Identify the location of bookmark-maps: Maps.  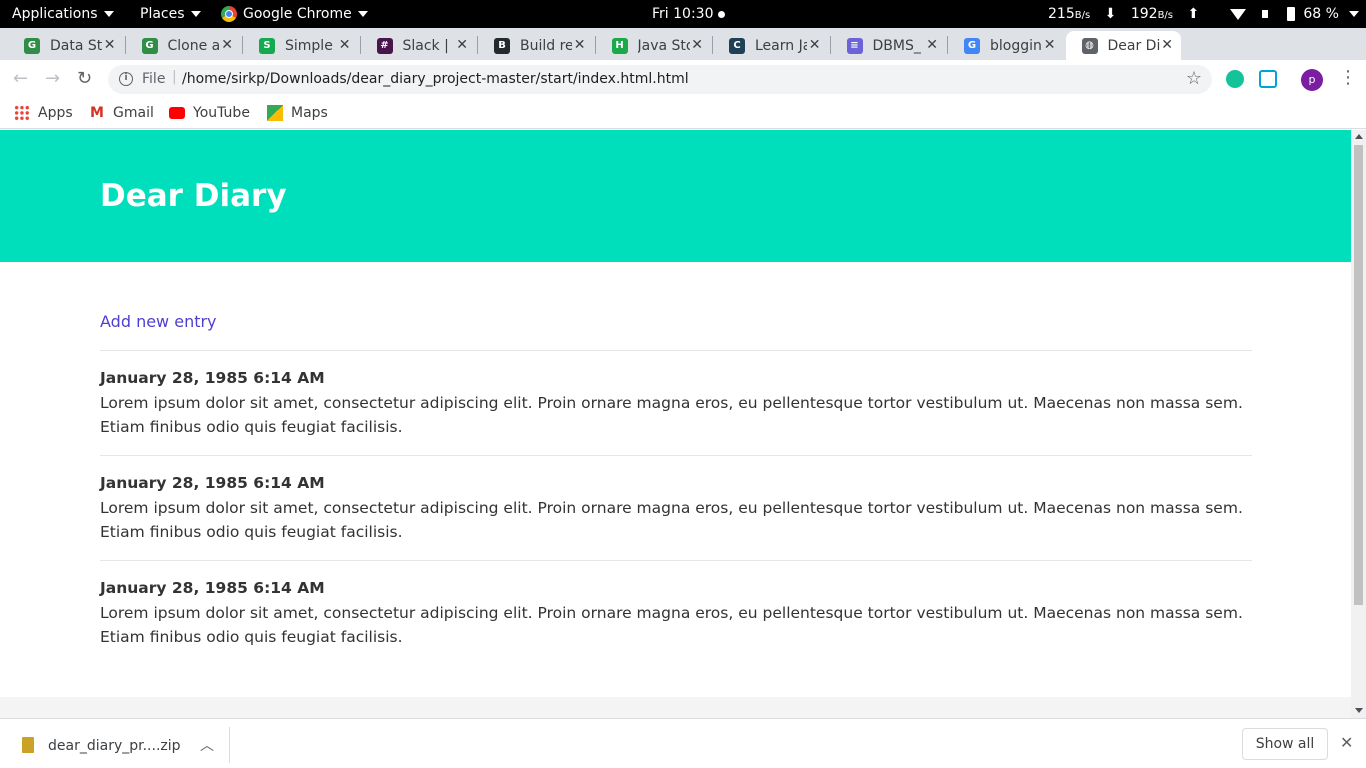
(297, 113).